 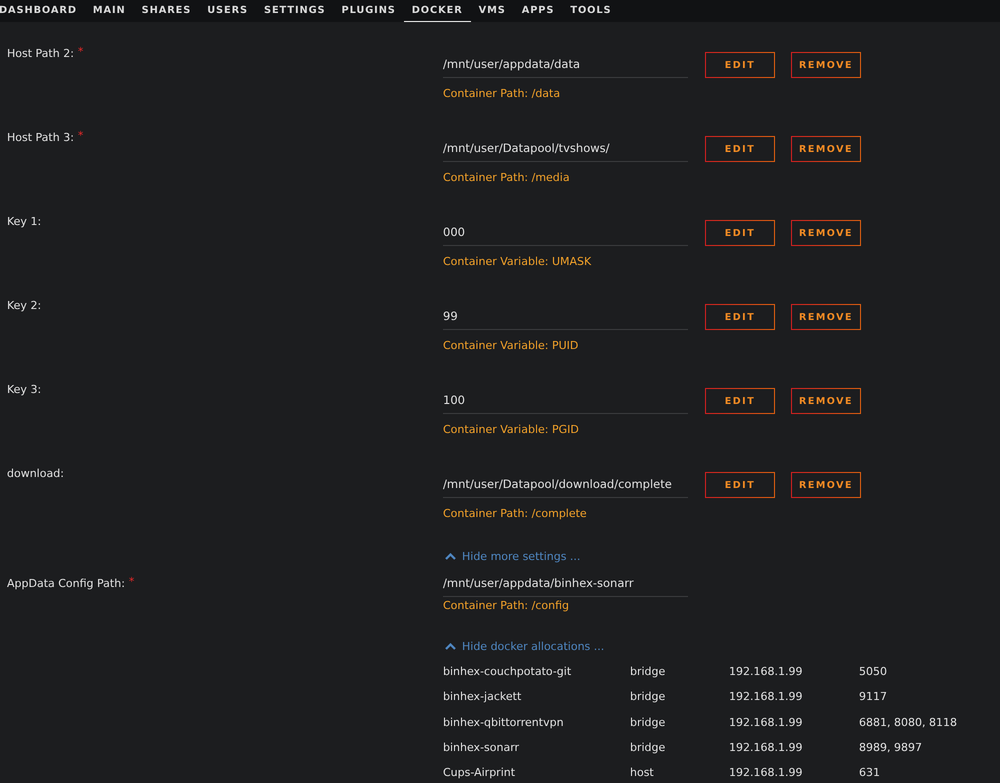 What do you see at coordinates (481, 747) in the screenshot?
I see `container-name-cell-text: binhex-sonarr` at bounding box center [481, 747].